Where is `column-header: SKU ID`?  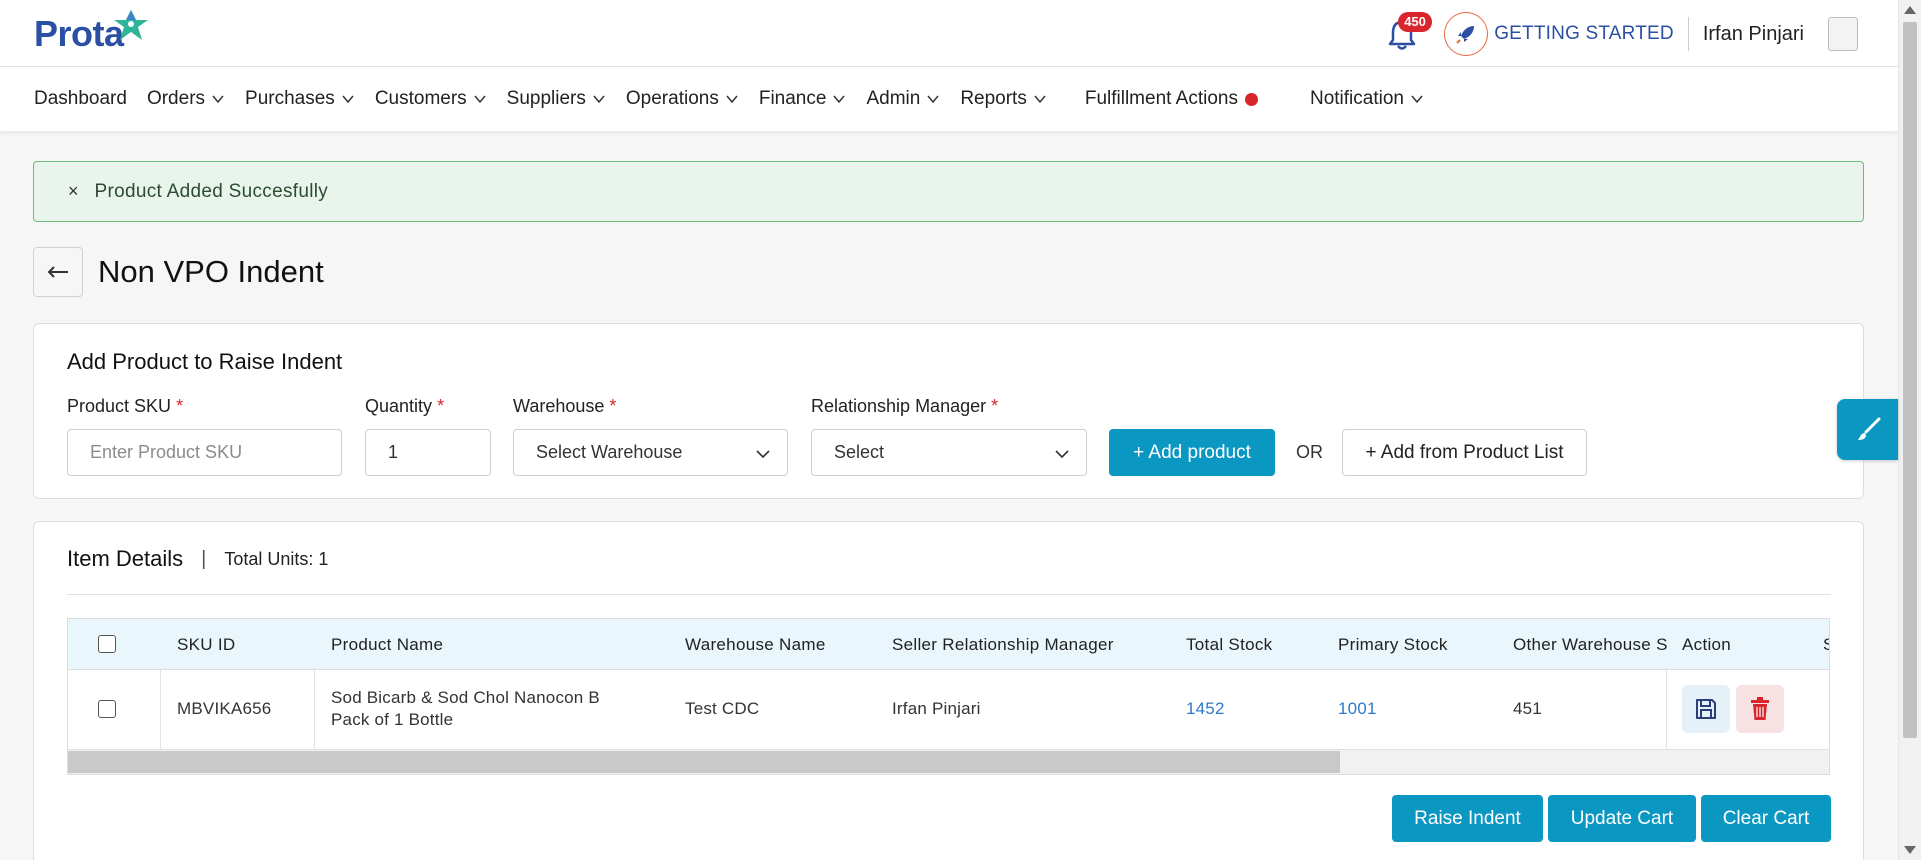 column-header: SKU ID is located at coordinates (206, 645).